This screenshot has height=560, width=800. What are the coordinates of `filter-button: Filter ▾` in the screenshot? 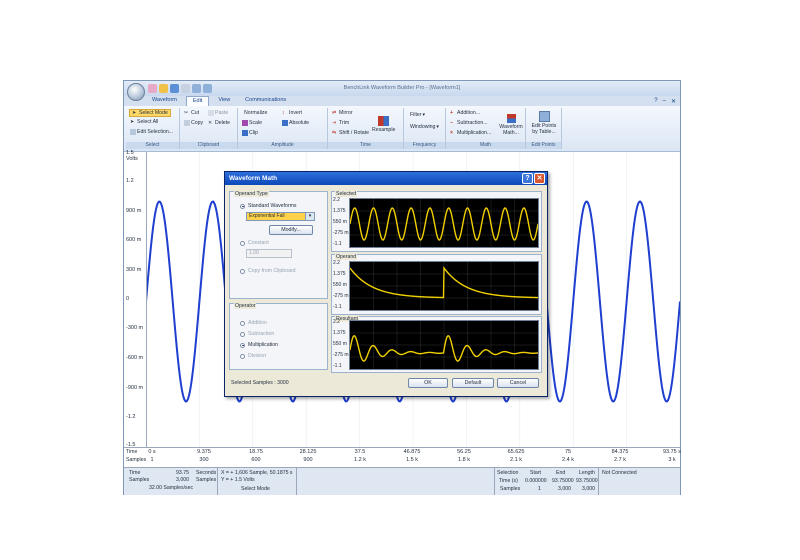 It's located at (419, 115).